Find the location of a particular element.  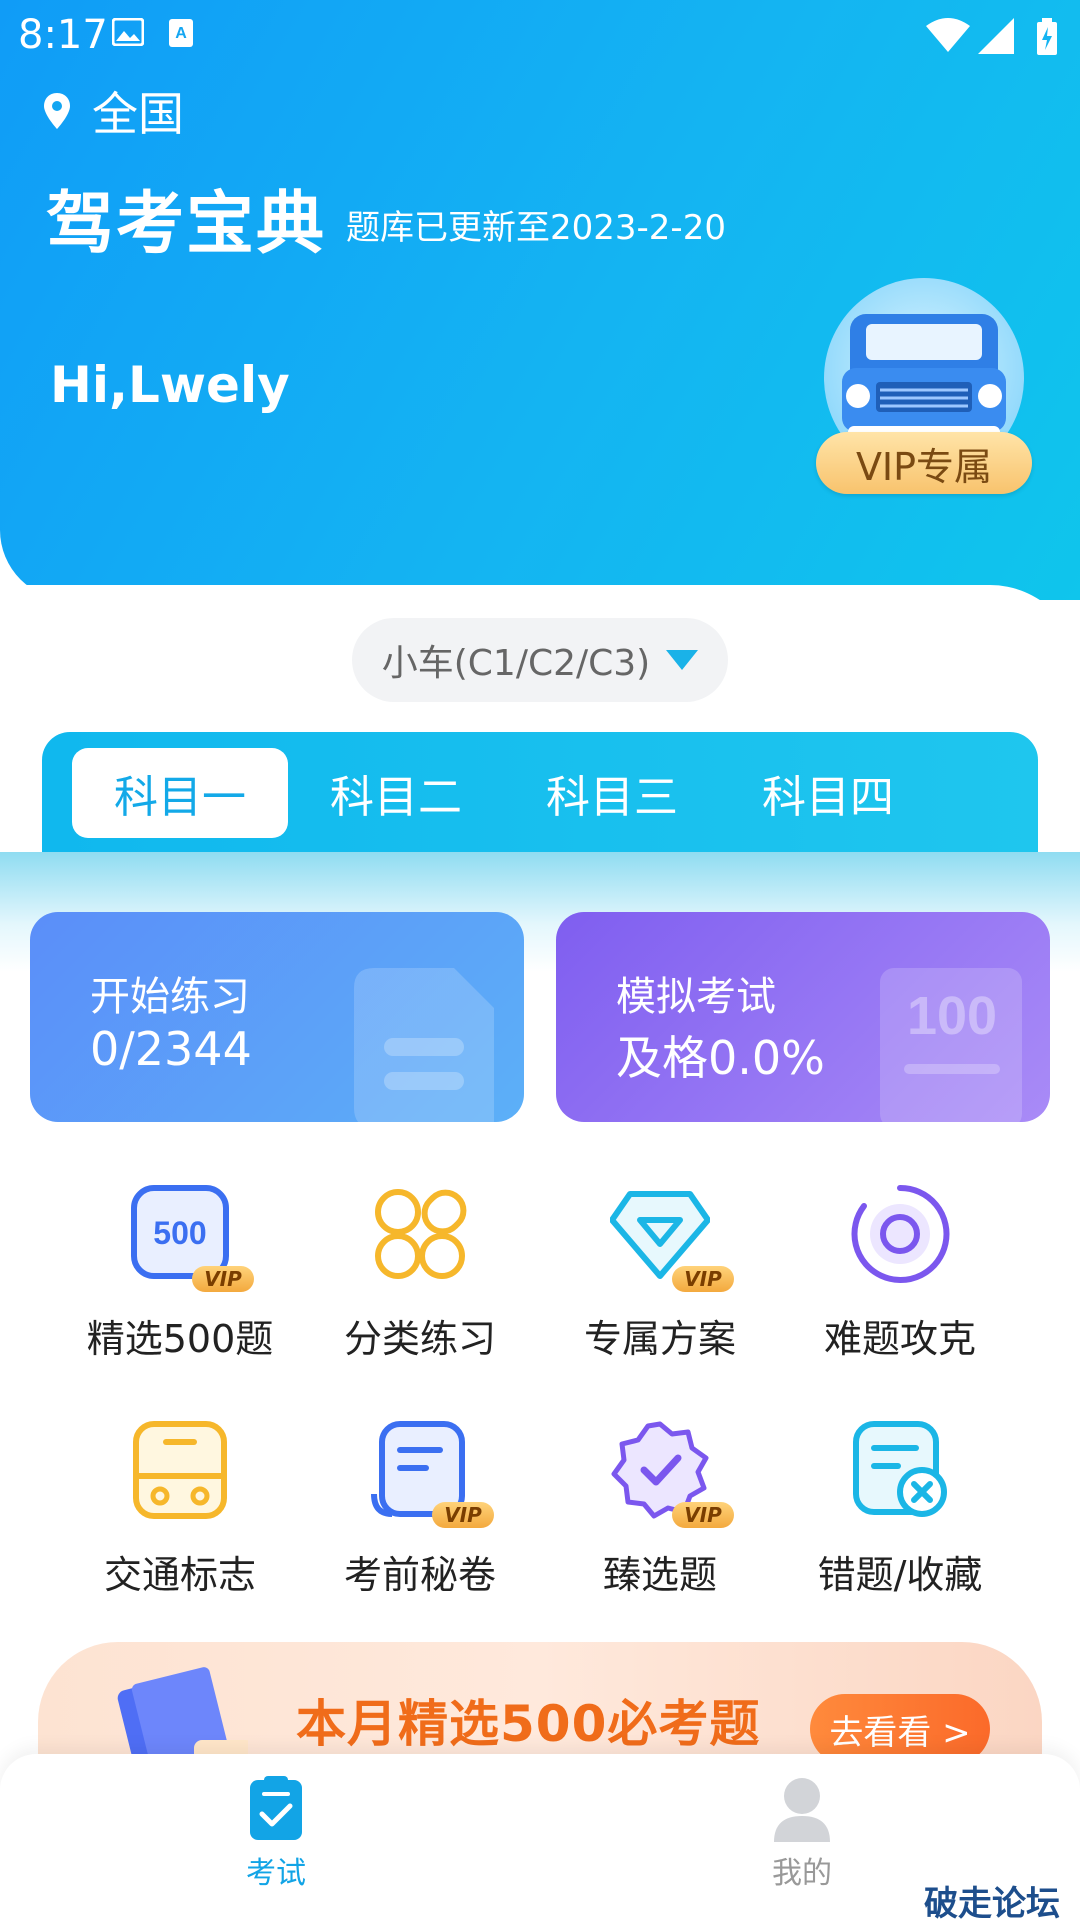

feature-label: 错题/收藏 is located at coordinates (900, 1575).